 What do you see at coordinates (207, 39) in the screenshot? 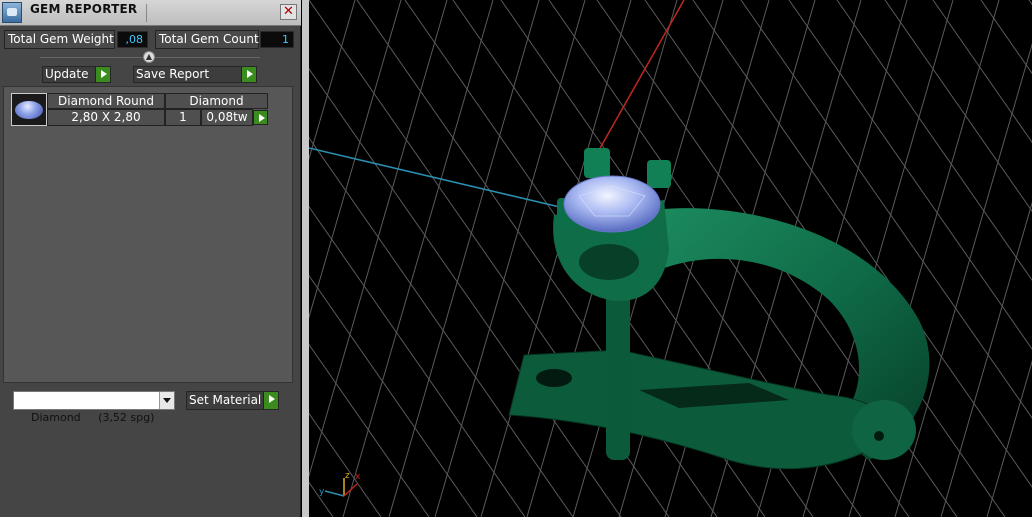
I see `total-gem-count-label: Total Gem Count` at bounding box center [207, 39].